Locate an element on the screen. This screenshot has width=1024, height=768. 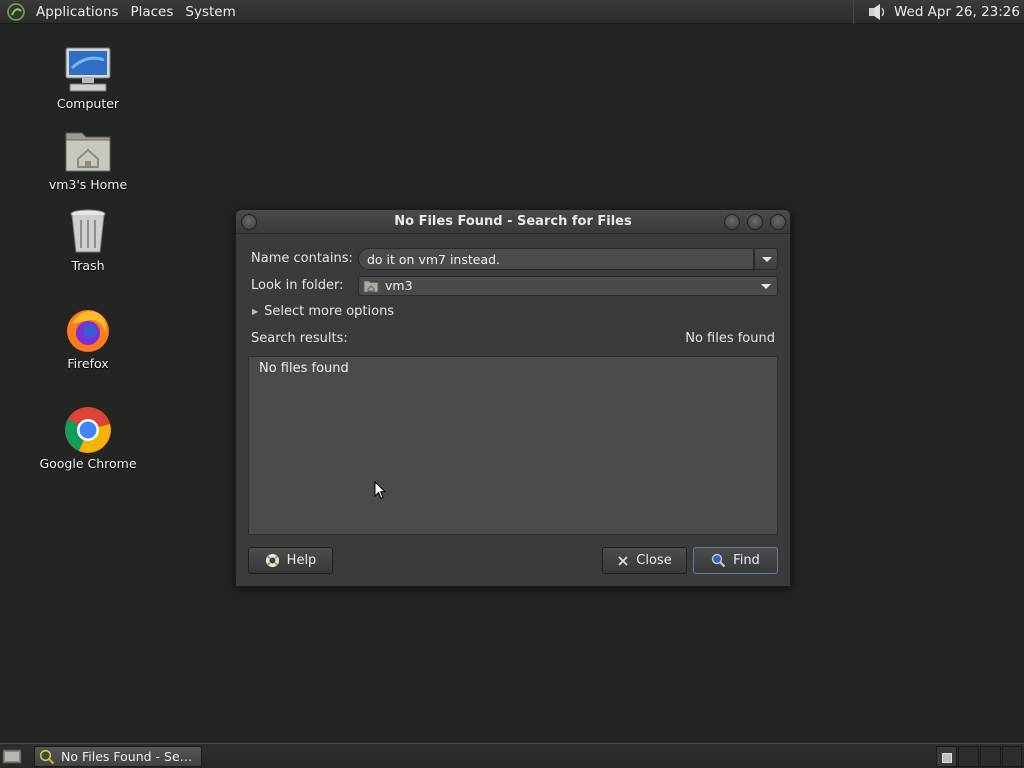
workspace-window-thumb is located at coordinates (947, 758).